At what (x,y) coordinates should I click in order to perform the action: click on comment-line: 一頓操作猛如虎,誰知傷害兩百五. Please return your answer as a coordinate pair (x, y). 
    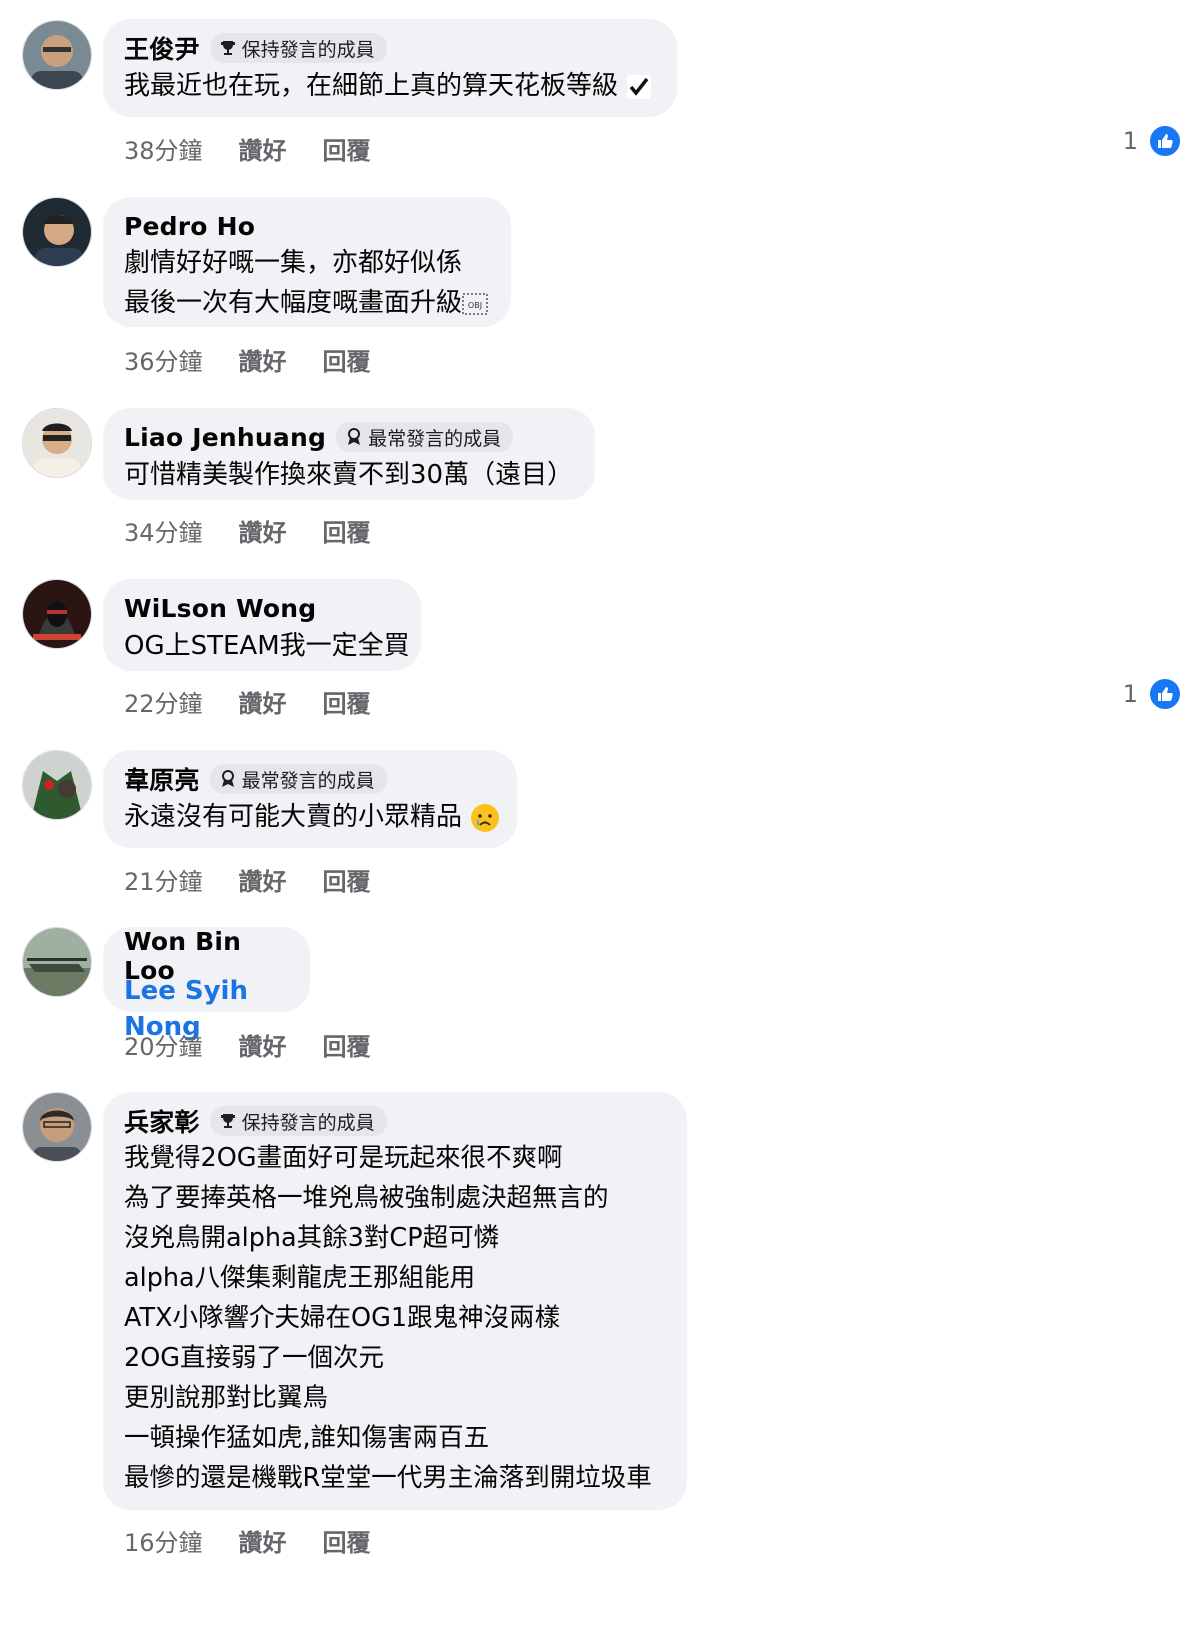
    Looking at the image, I should click on (307, 1438).